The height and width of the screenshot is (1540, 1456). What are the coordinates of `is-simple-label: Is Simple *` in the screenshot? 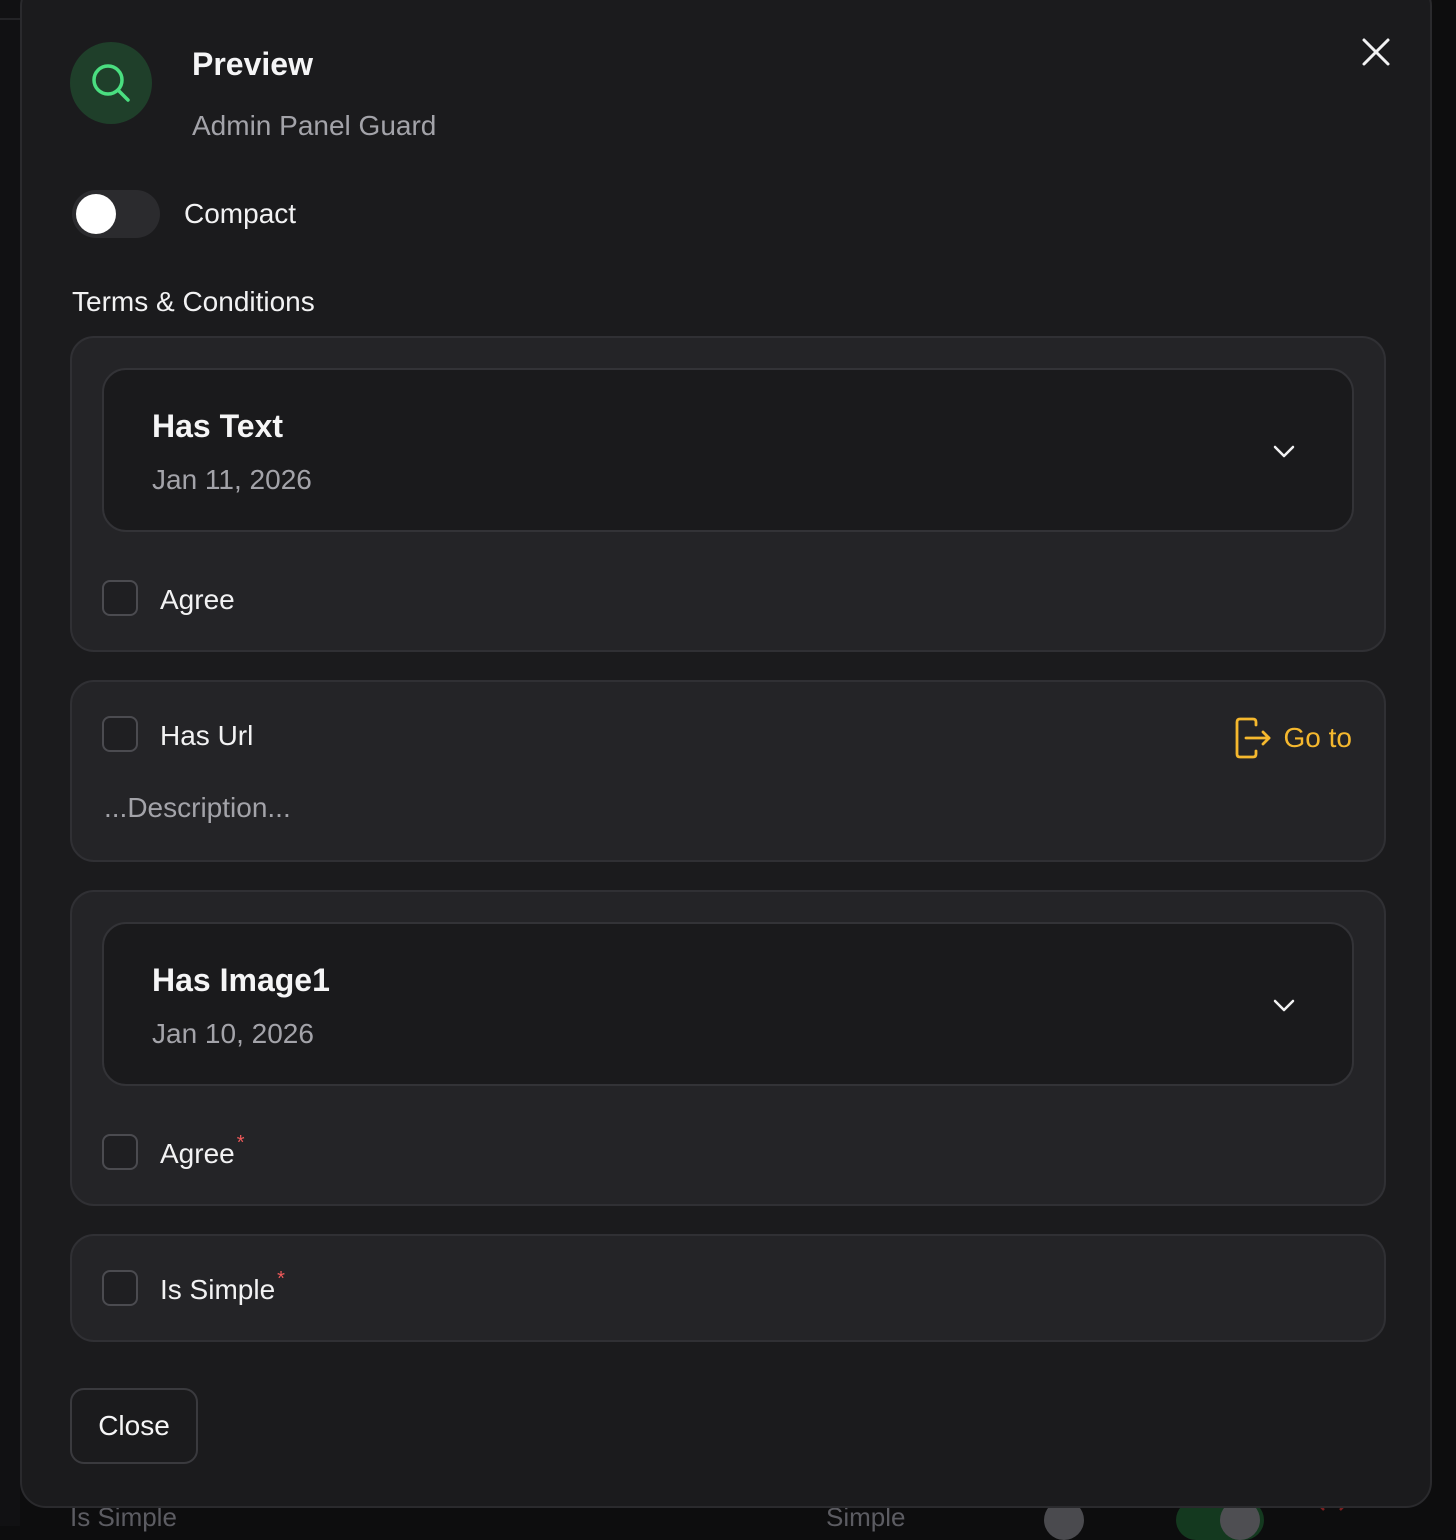 It's located at (222, 1286).